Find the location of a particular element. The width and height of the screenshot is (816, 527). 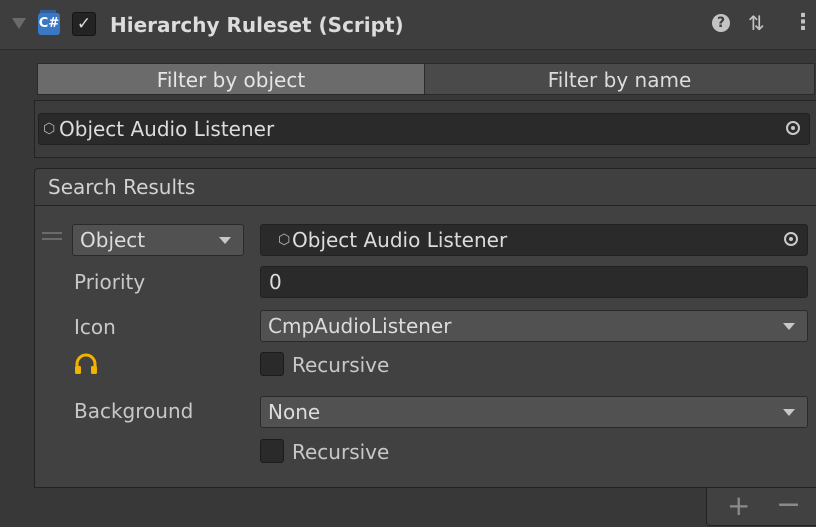

rule-type-dropdown: Object is located at coordinates (158, 240).